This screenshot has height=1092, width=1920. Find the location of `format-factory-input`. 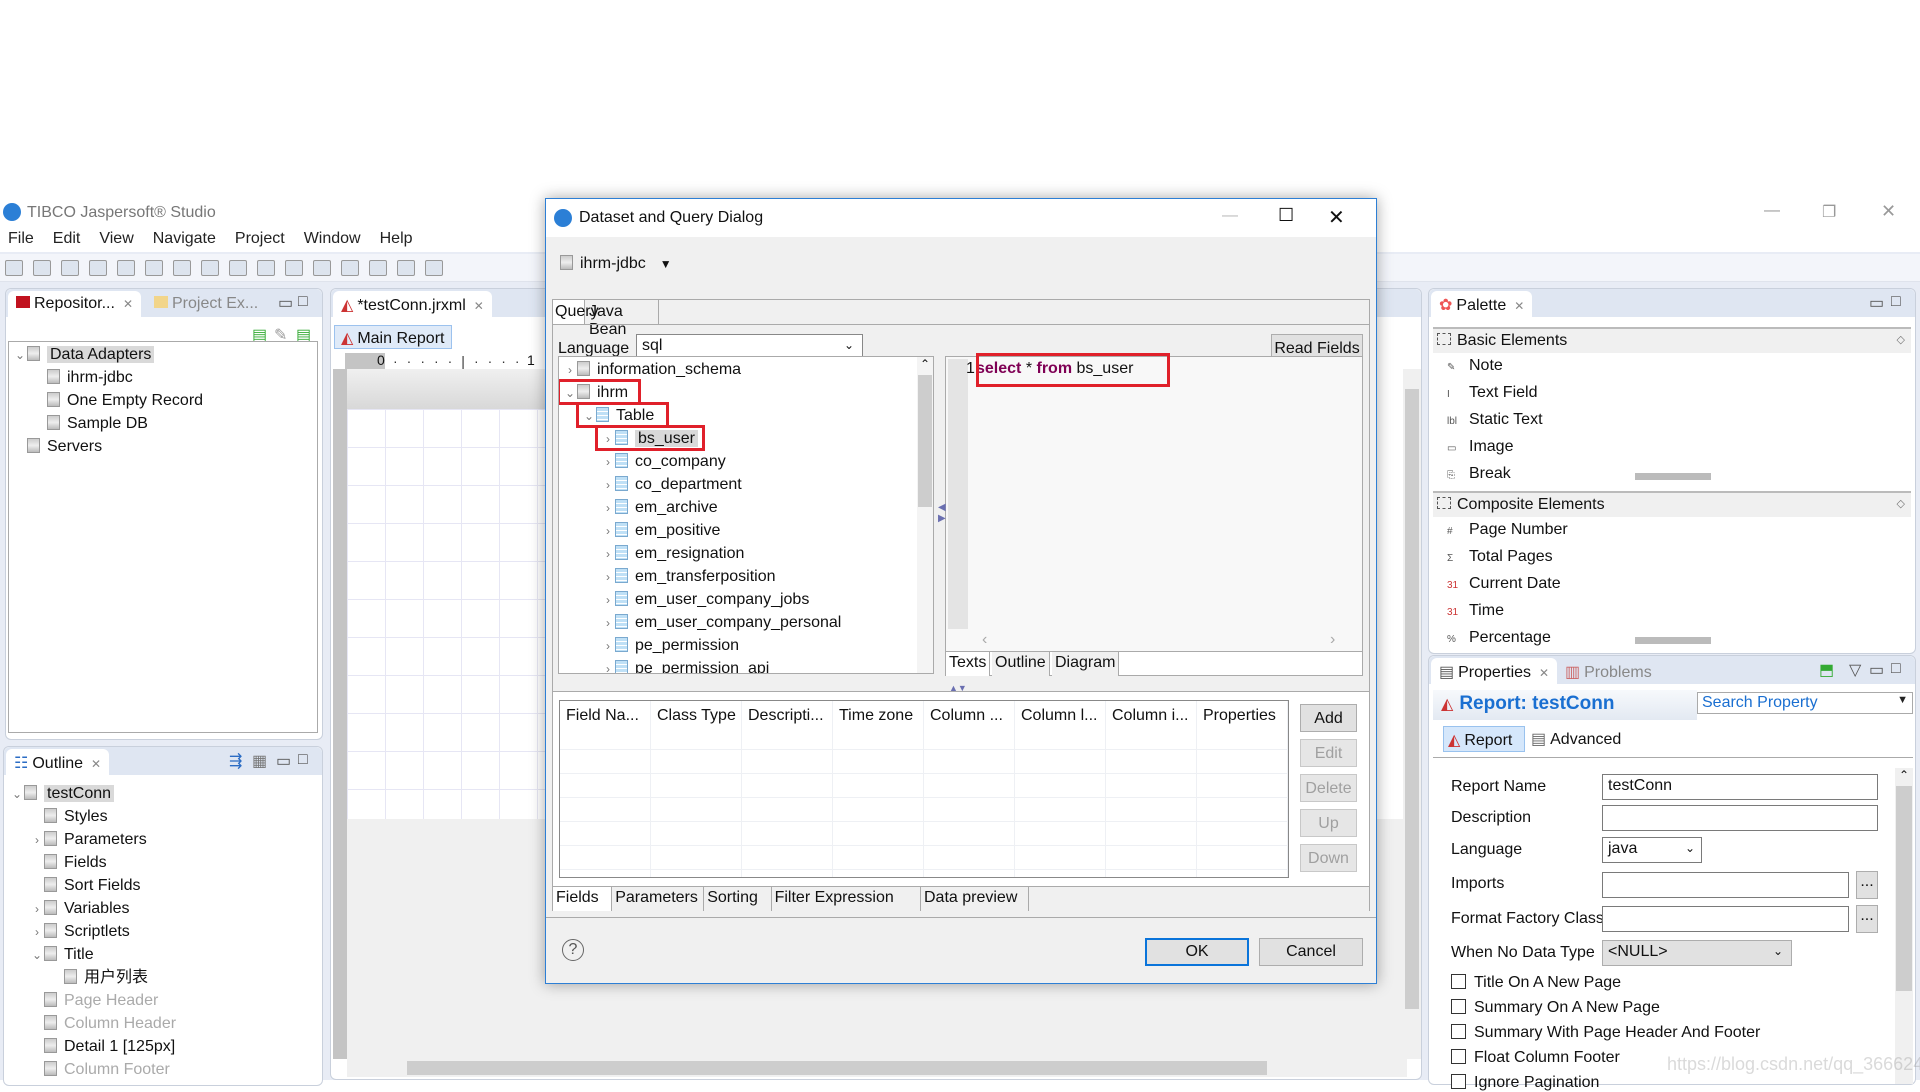

format-factory-input is located at coordinates (1725, 919).